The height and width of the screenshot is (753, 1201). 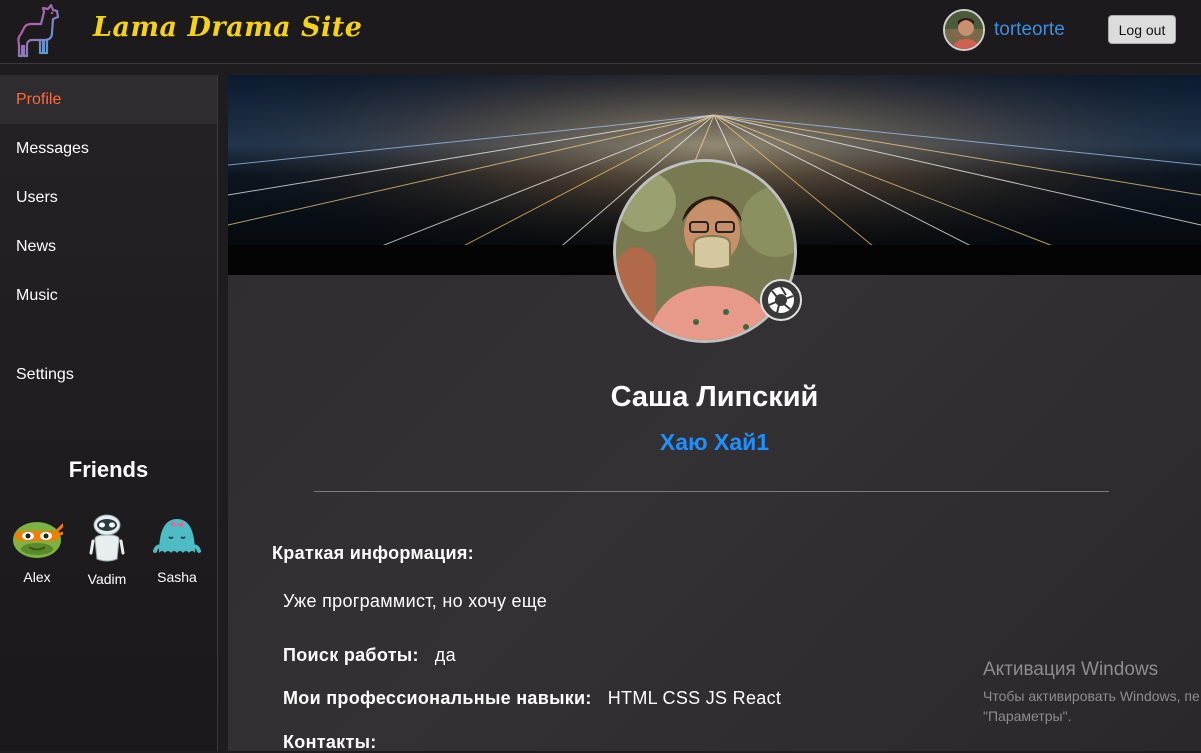 I want to click on sidebar-item-profile: Profile, so click(x=108, y=99).